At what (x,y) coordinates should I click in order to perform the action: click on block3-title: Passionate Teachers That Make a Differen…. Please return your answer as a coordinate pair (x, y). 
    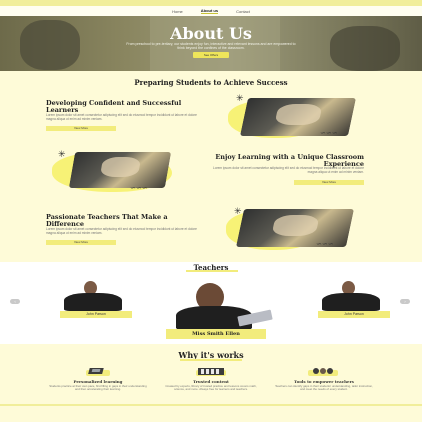
    Looking at the image, I should click on (107, 220).